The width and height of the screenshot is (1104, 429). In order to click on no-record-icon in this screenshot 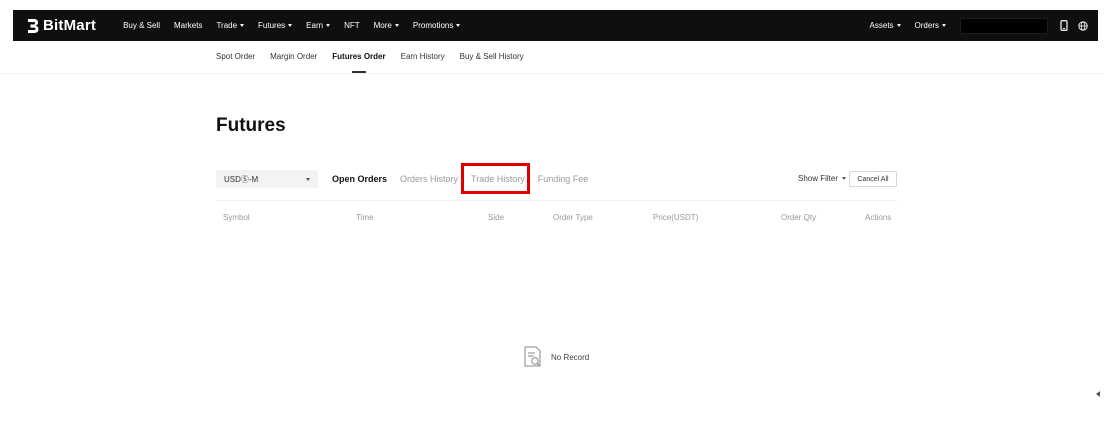, I will do `click(532, 356)`.